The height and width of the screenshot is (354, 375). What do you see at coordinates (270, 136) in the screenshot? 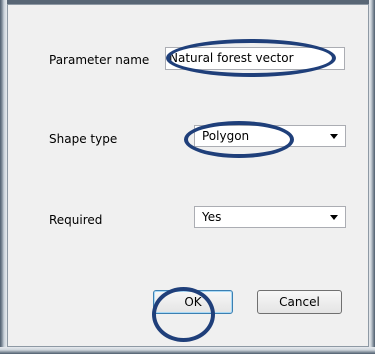
I see `shape-type-select: Polygon` at bounding box center [270, 136].